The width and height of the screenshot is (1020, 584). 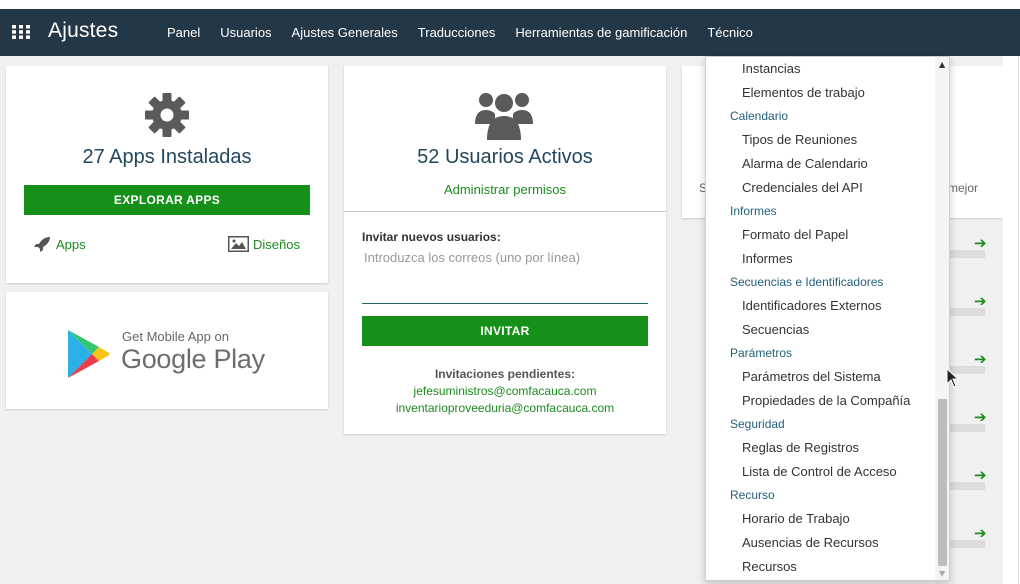 What do you see at coordinates (767, 258) in the screenshot?
I see `menu-item-informes: Informes` at bounding box center [767, 258].